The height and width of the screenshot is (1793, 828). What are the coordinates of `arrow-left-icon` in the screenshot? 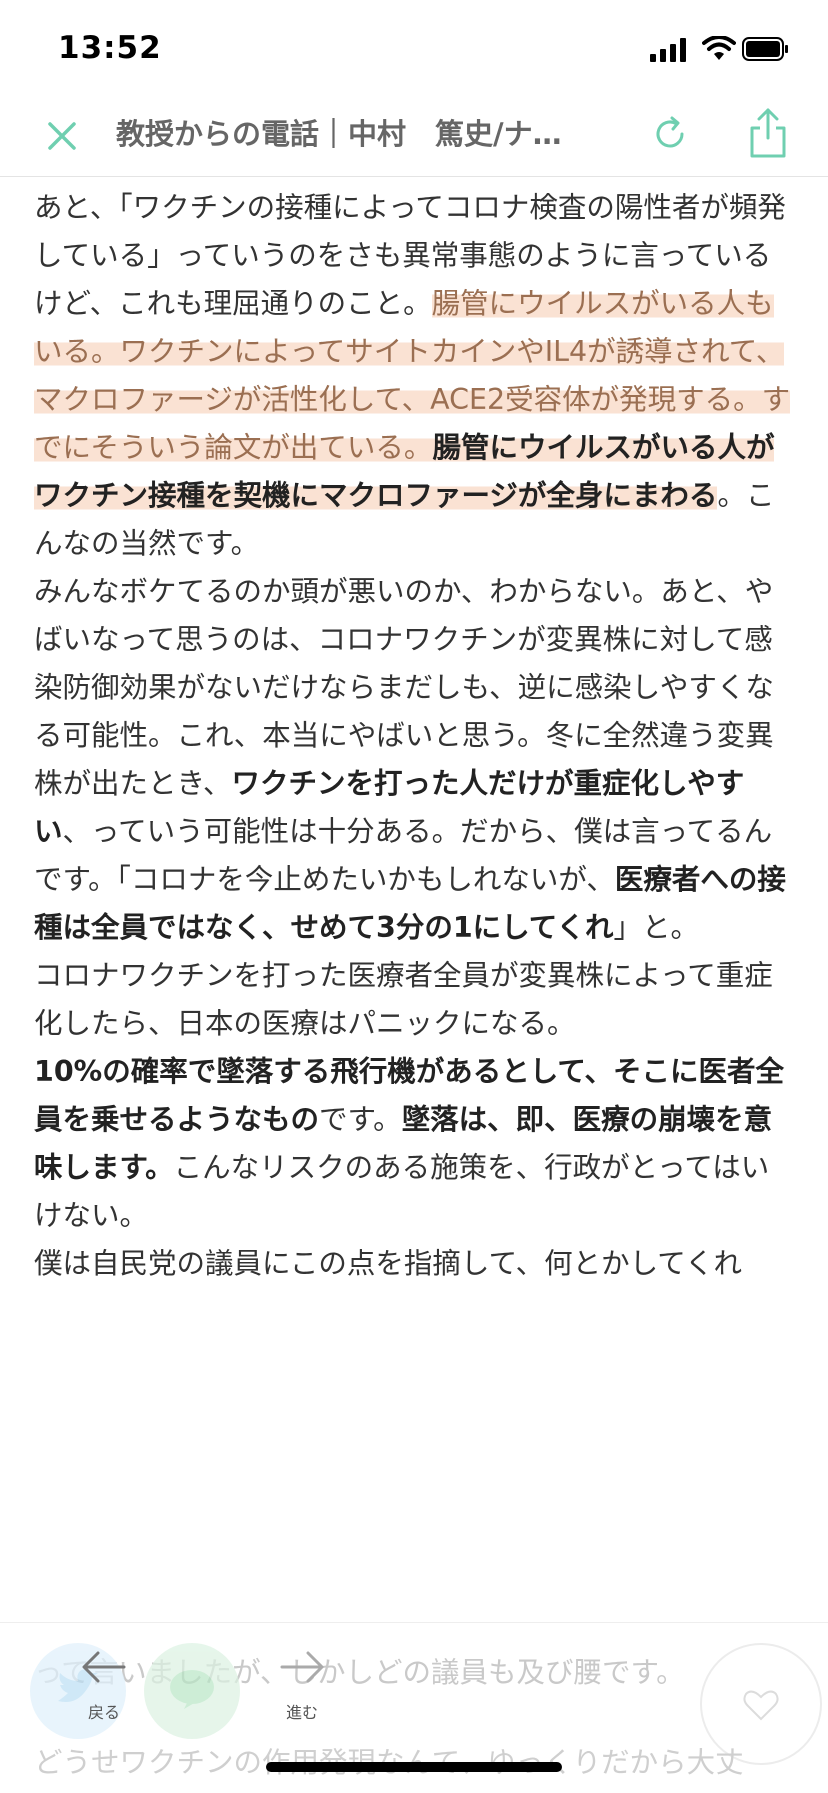 It's located at (104, 1667).